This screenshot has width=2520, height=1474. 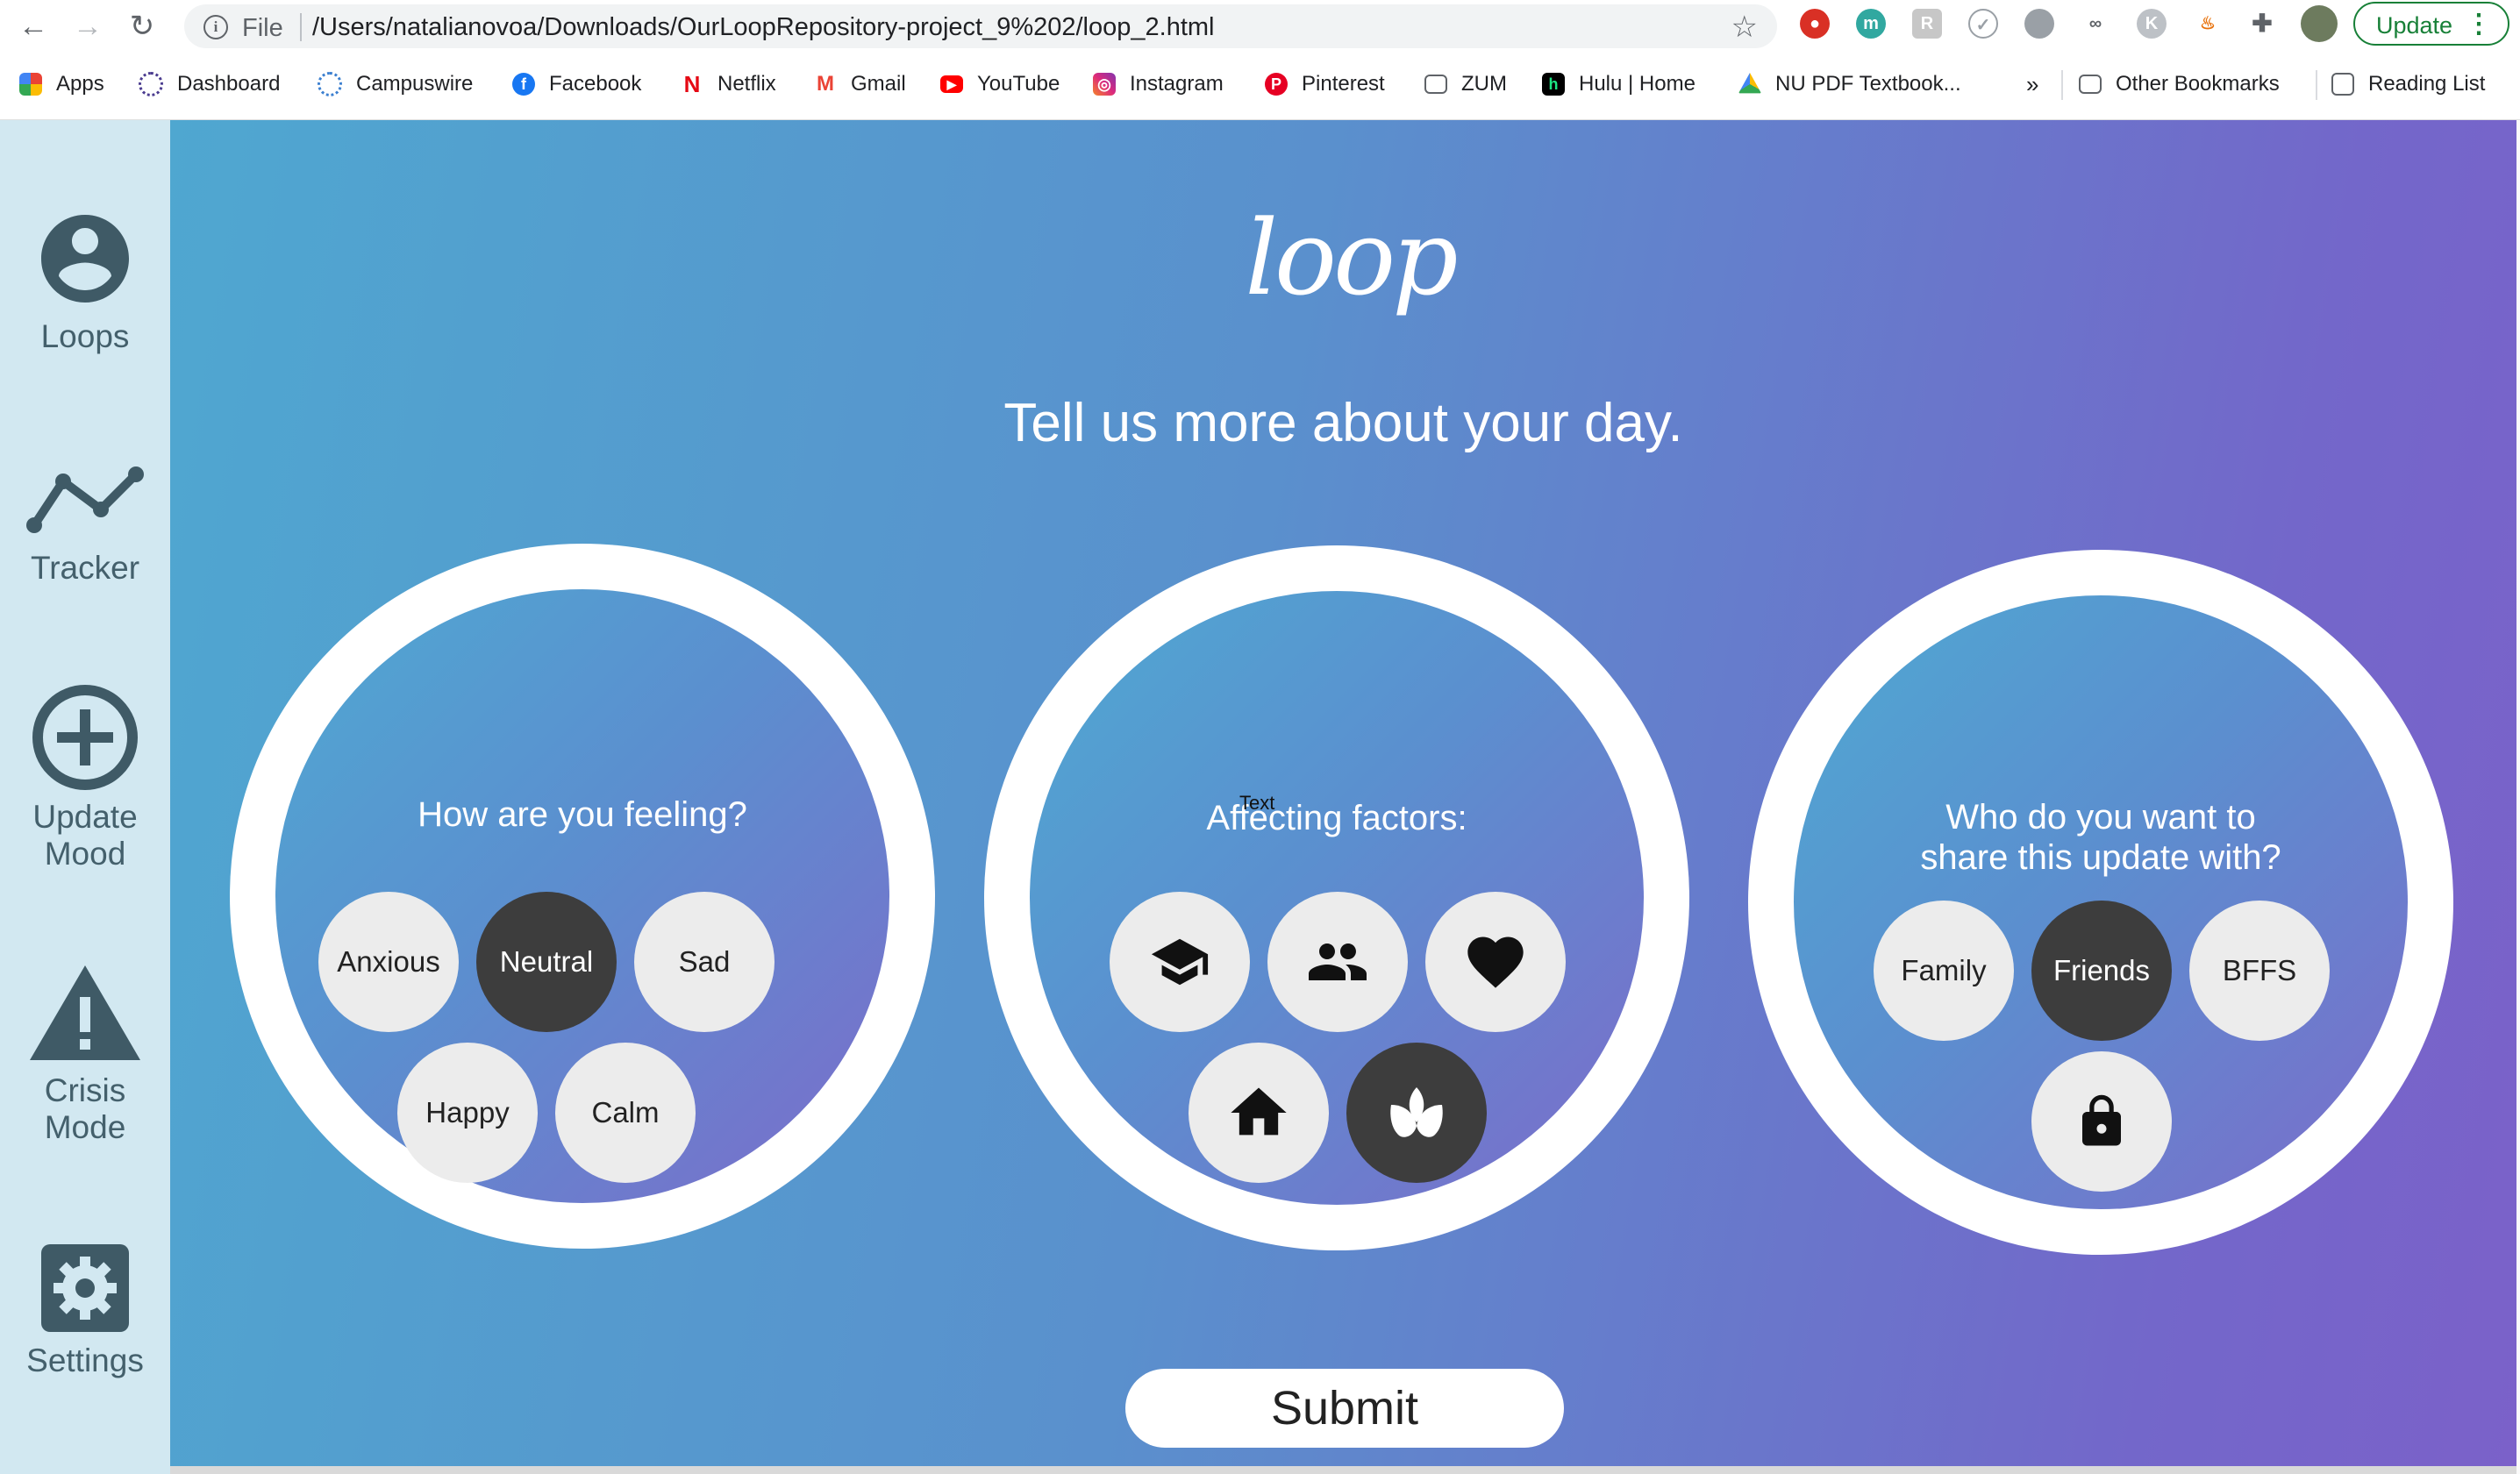 What do you see at coordinates (2208, 24) in the screenshot?
I see `honey-extension-icon: ♨` at bounding box center [2208, 24].